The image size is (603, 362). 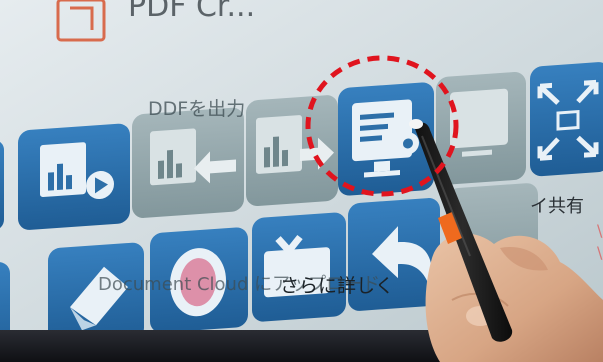 I want to click on more-details-label: さらに詳しく, so click(x=337, y=286).